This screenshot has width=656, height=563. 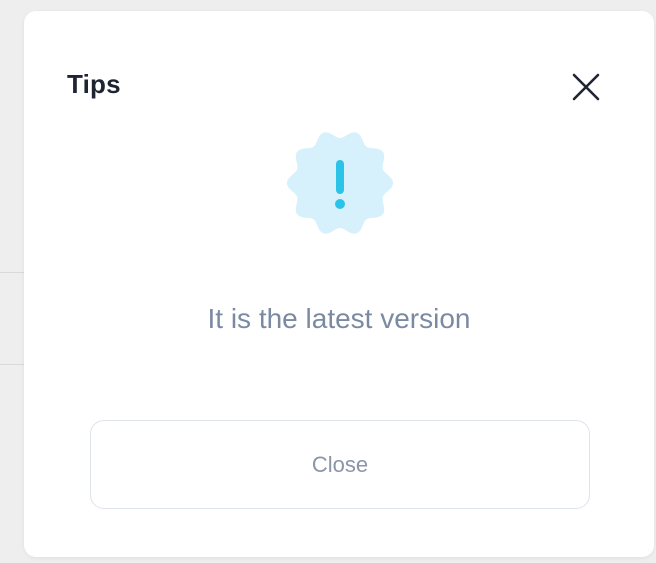 I want to click on exclamation-badge-icon, so click(x=340, y=183).